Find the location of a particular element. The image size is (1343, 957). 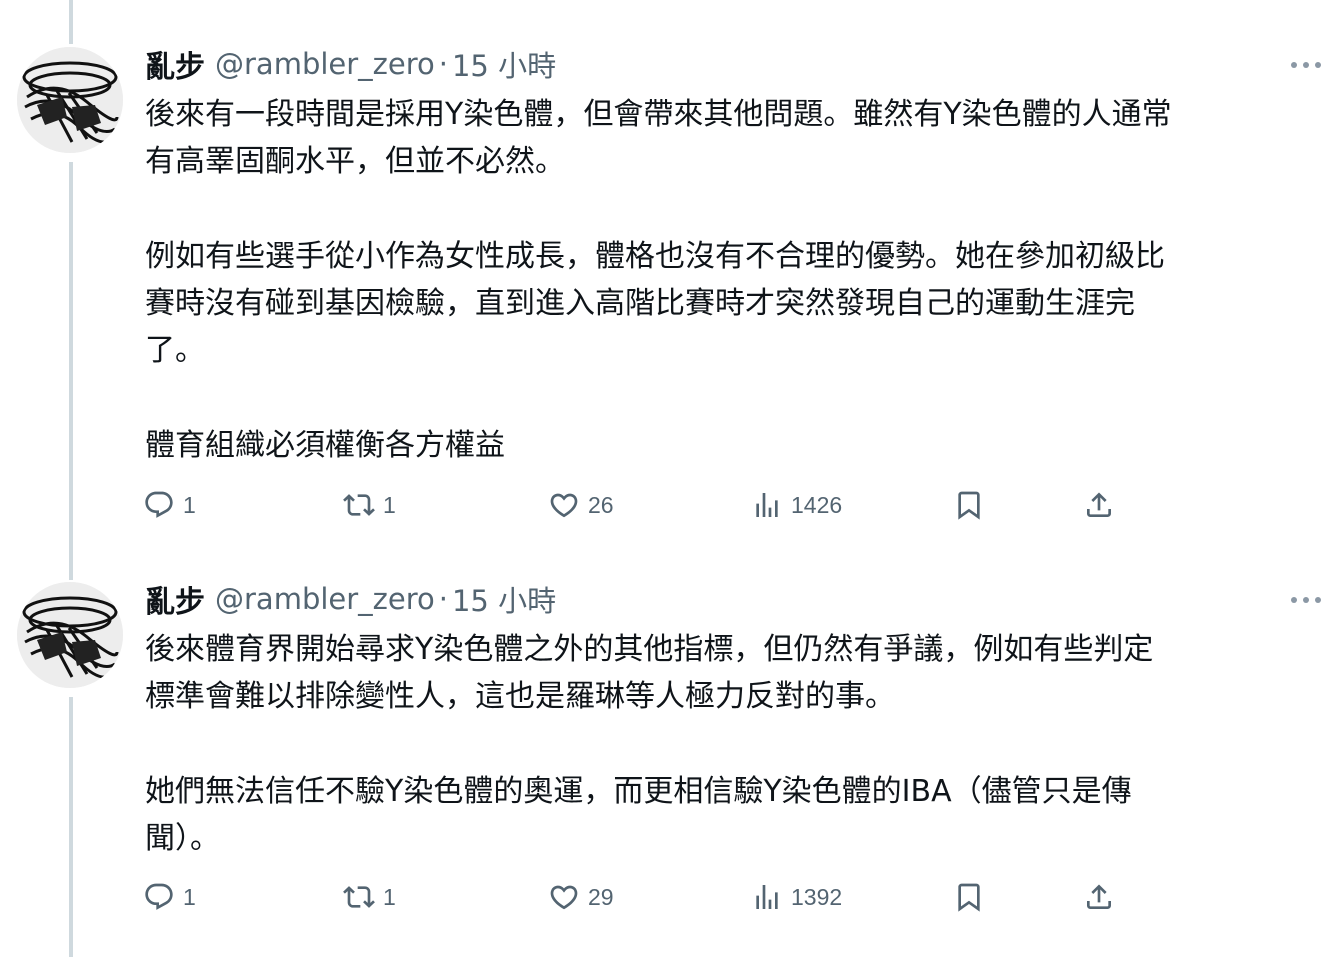

text-line: 後來有一段時間是採用Y染色體，但會帶來其他問題。雖然有Y染色體的人通常 is located at coordinates (658, 114).